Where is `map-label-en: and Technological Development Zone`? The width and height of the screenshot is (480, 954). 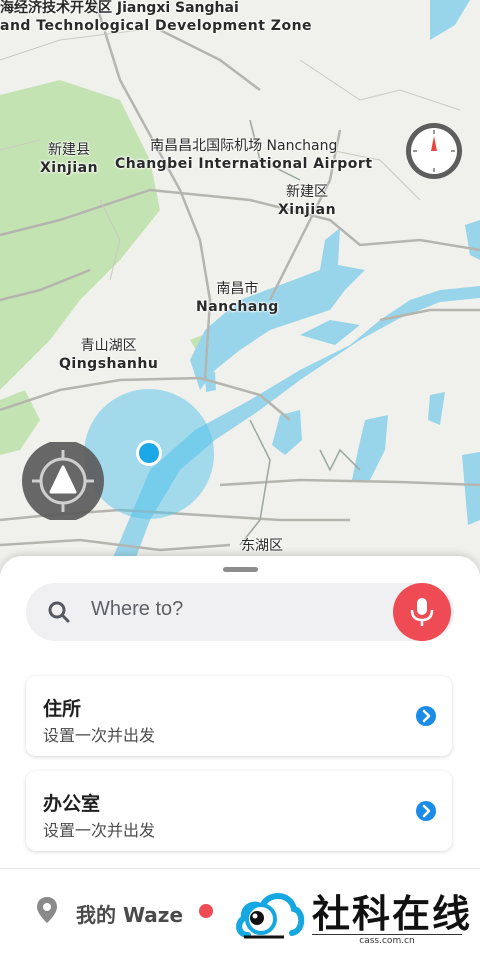 map-label-en: and Technological Development Zone is located at coordinates (156, 26).